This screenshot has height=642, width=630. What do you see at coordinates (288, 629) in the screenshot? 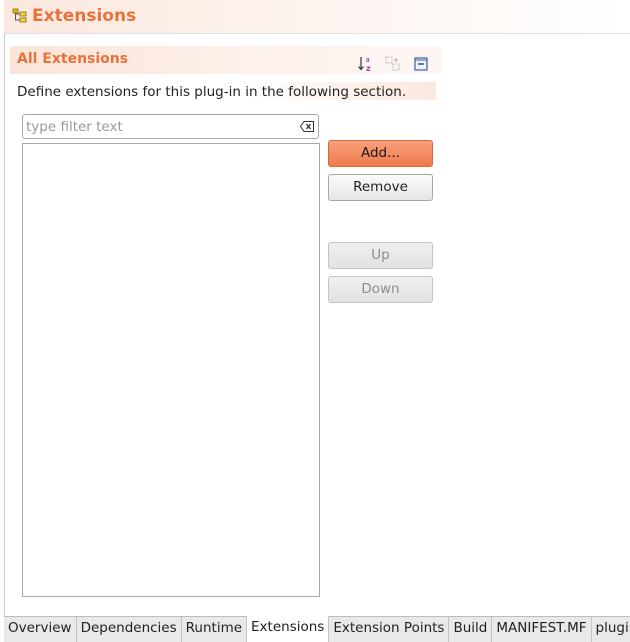
I see `tab-extensions: Extensions` at bounding box center [288, 629].